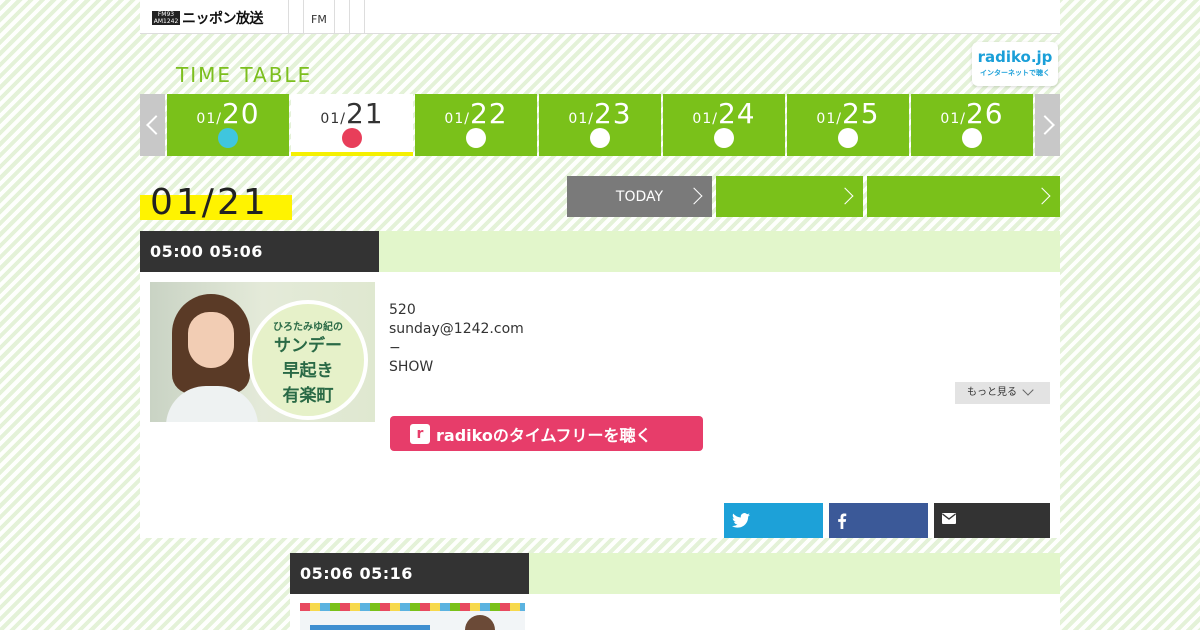 Image resolution: width=1200 pixels, height=630 pixels. Describe the element at coordinates (212, 358) in the screenshot. I see `host-photo` at that location.